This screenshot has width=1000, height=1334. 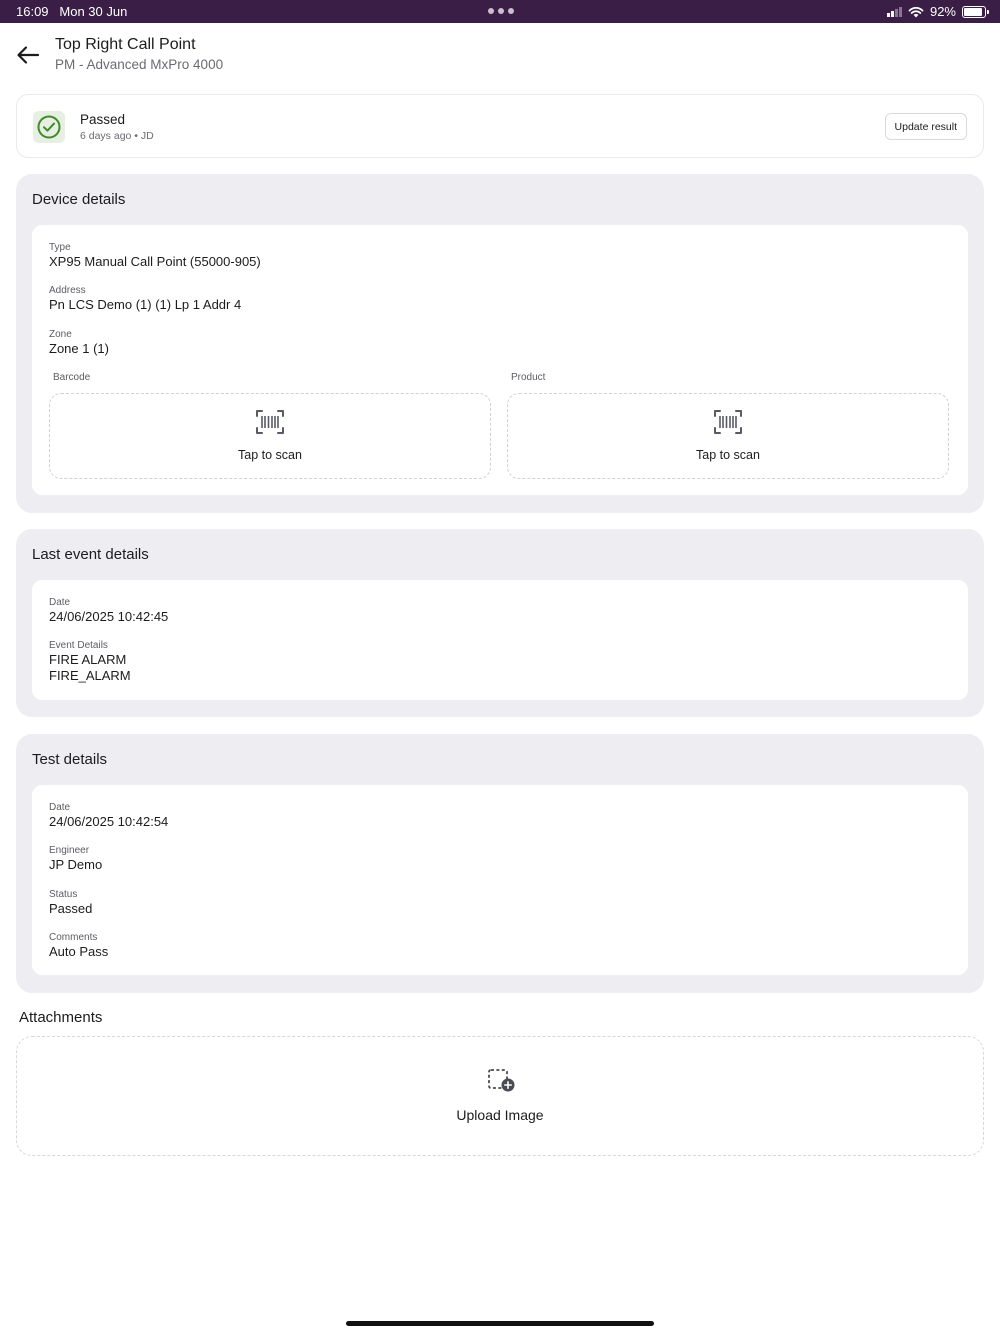 I want to click on upload-image-button: Upload Image, so click(x=500, y=1096).